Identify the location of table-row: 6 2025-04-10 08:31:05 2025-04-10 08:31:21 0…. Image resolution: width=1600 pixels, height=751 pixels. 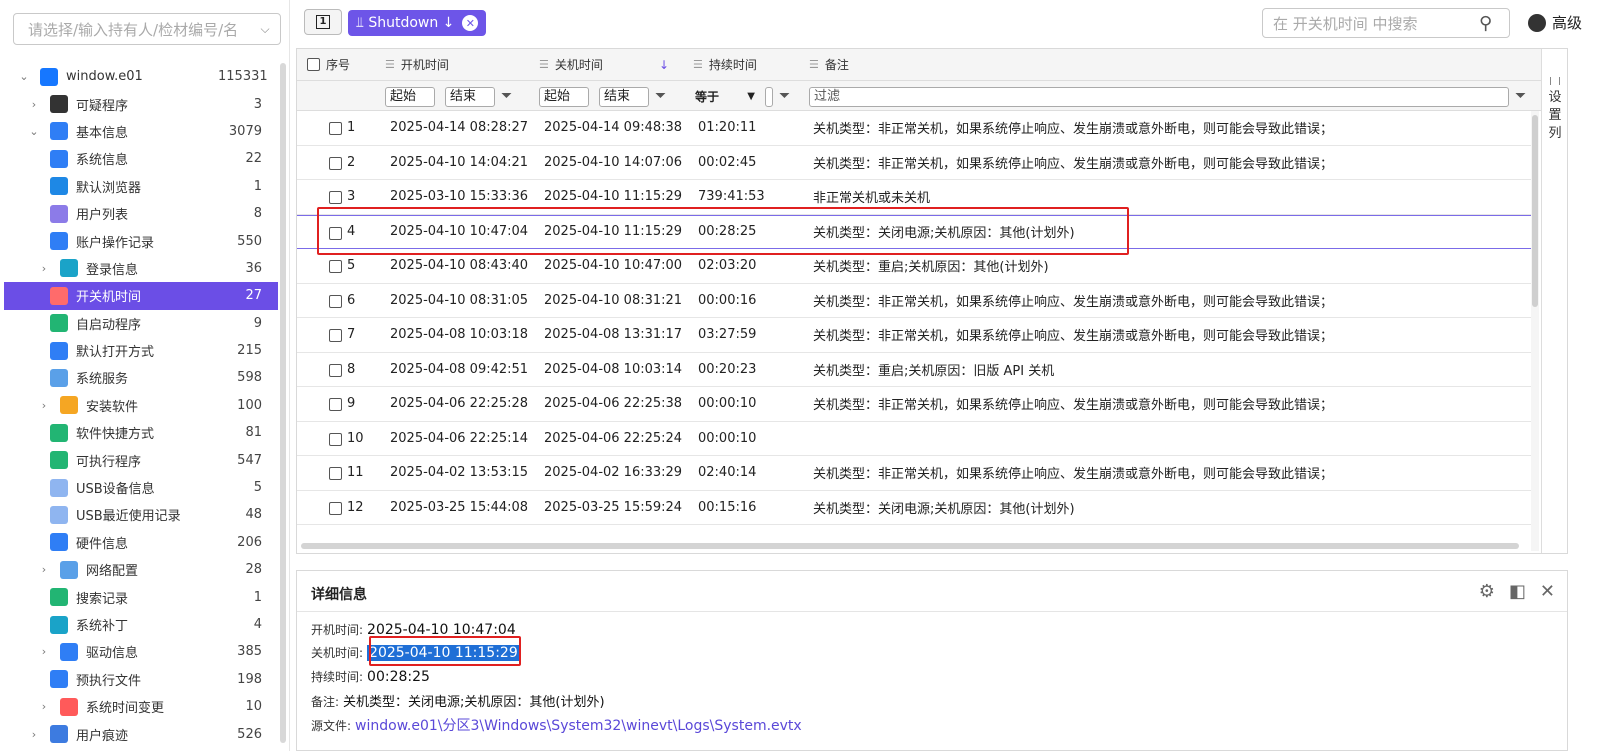
(914, 301).